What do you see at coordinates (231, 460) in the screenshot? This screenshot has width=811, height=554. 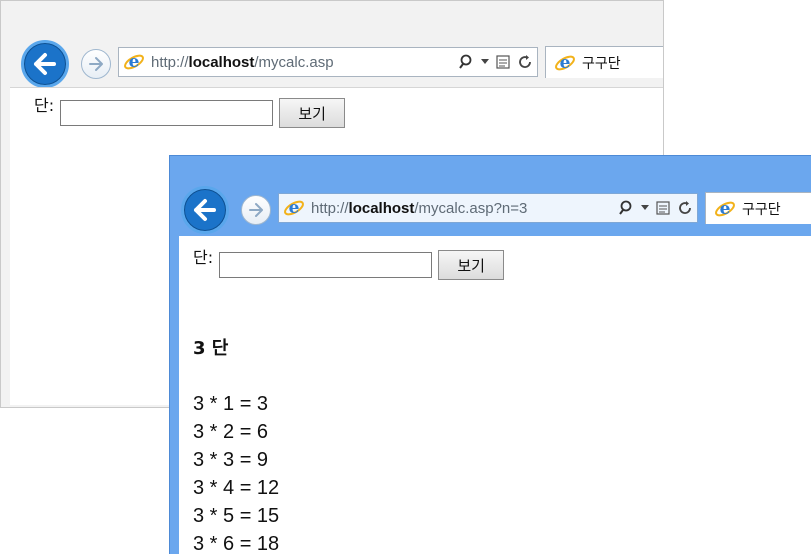 I see `table-line: 3 * 3 = 9` at bounding box center [231, 460].